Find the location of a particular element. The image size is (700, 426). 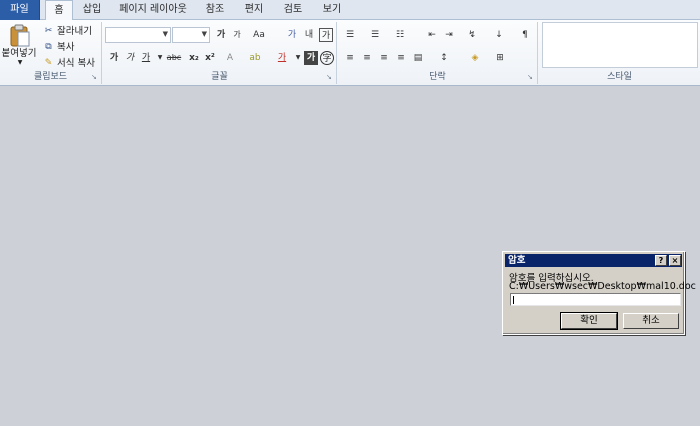

clipboard-group-label: 클립보드 is located at coordinates (50, 77).